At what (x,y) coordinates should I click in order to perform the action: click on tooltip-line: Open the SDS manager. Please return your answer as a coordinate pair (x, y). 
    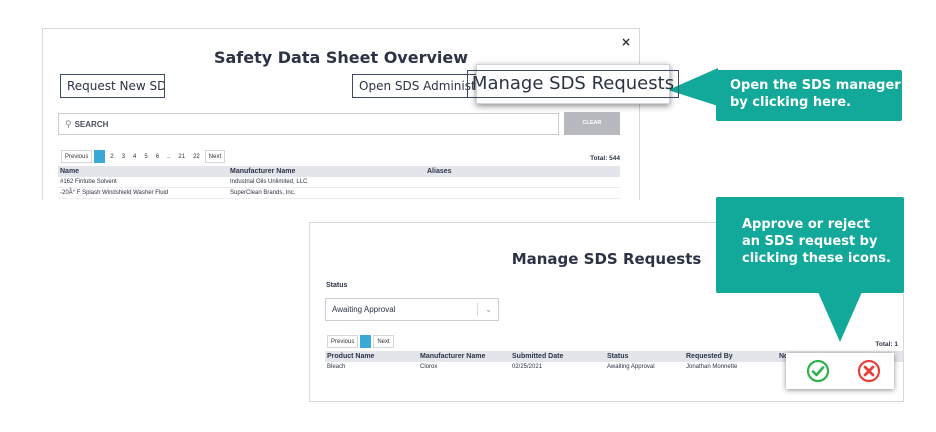
    Looking at the image, I should click on (815, 85).